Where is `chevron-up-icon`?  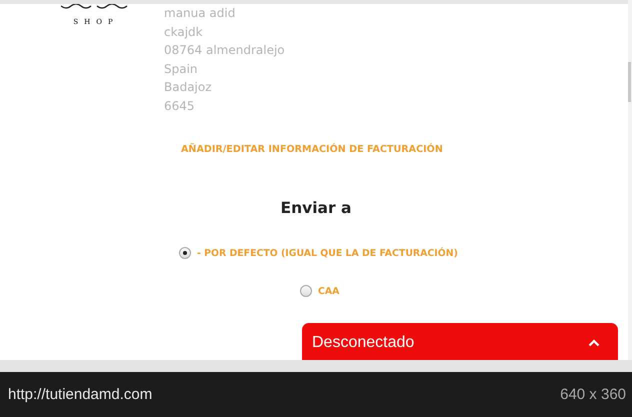 chevron-up-icon is located at coordinates (594, 343).